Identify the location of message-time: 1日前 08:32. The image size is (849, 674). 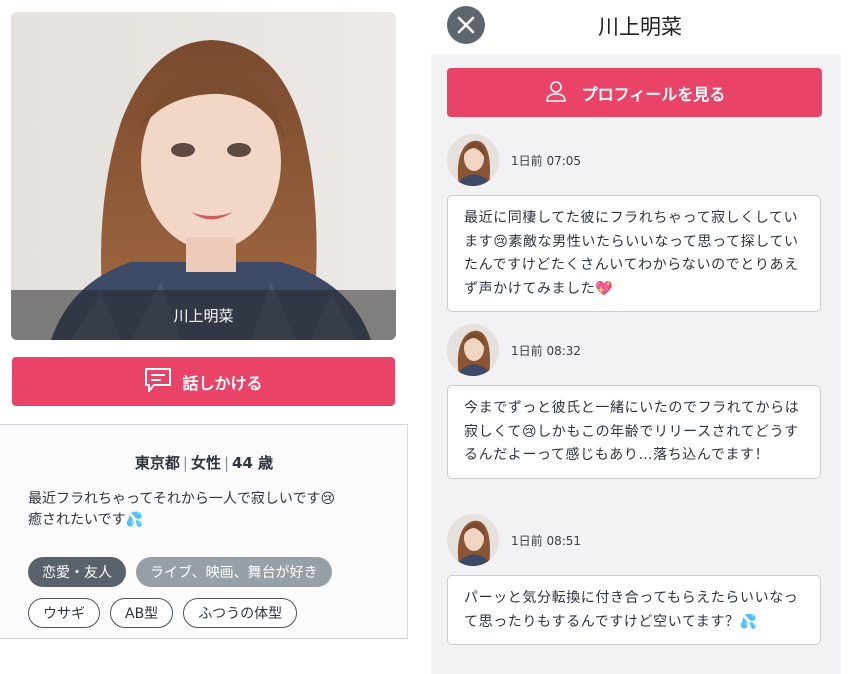
(546, 350).